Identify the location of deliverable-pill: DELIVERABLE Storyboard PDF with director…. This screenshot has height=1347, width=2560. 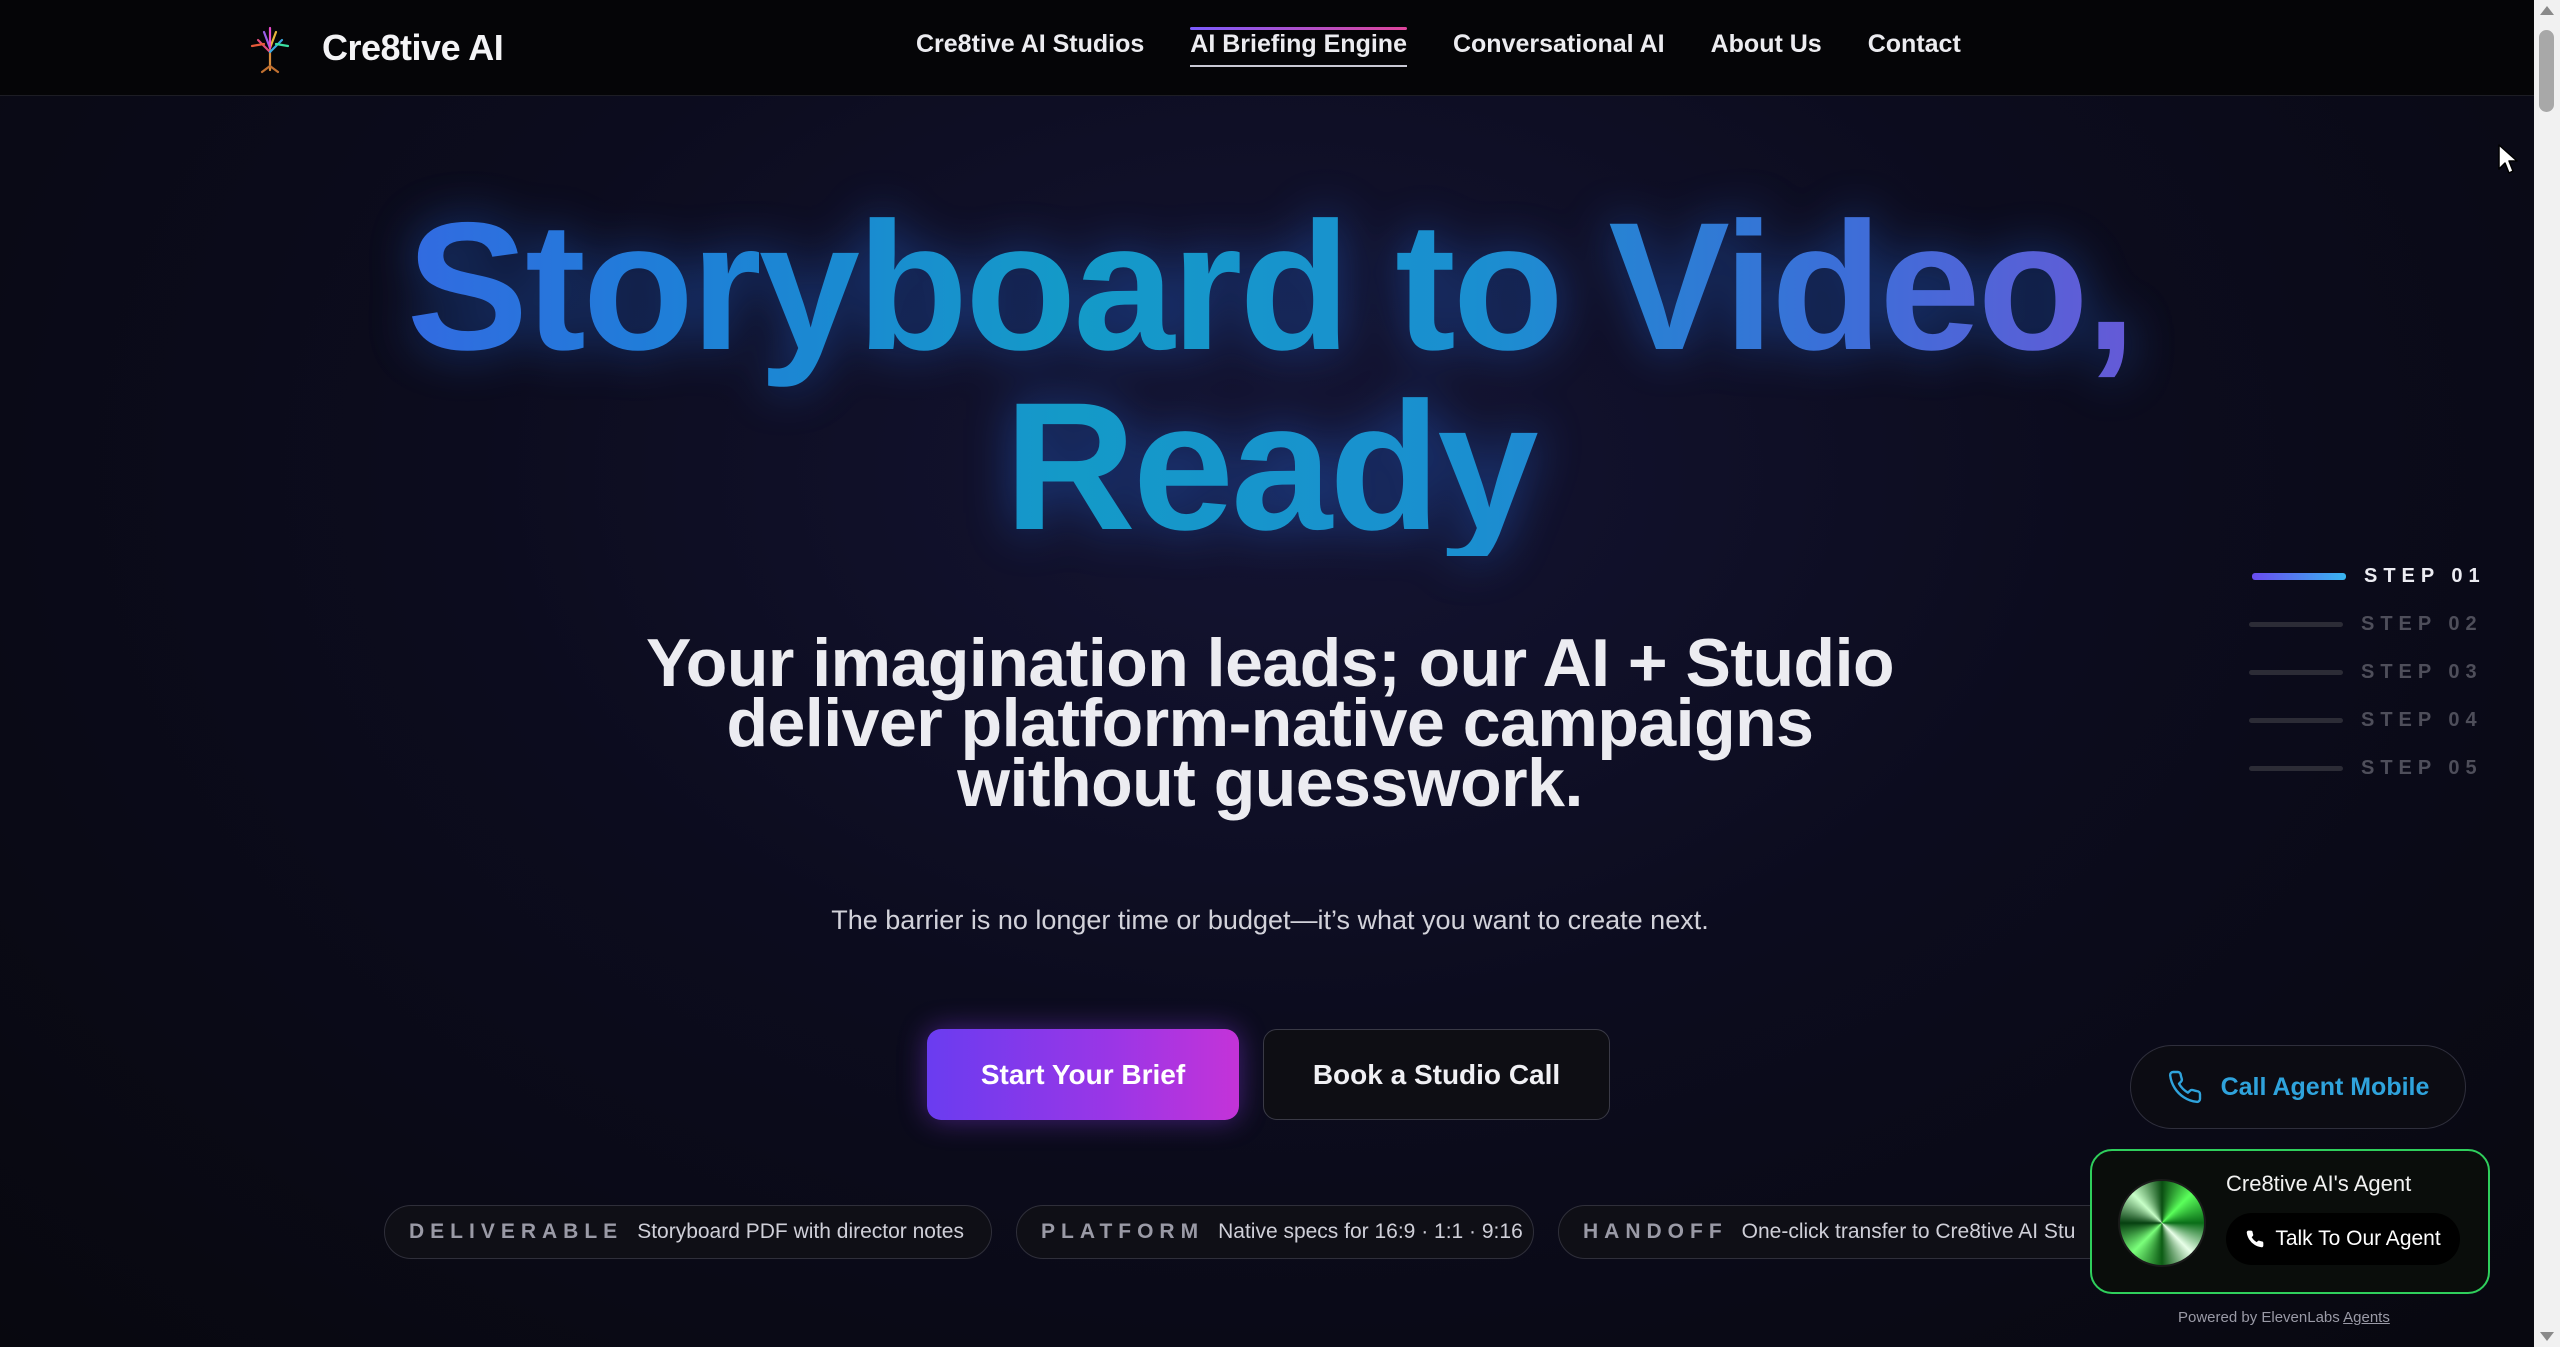
(688, 1232).